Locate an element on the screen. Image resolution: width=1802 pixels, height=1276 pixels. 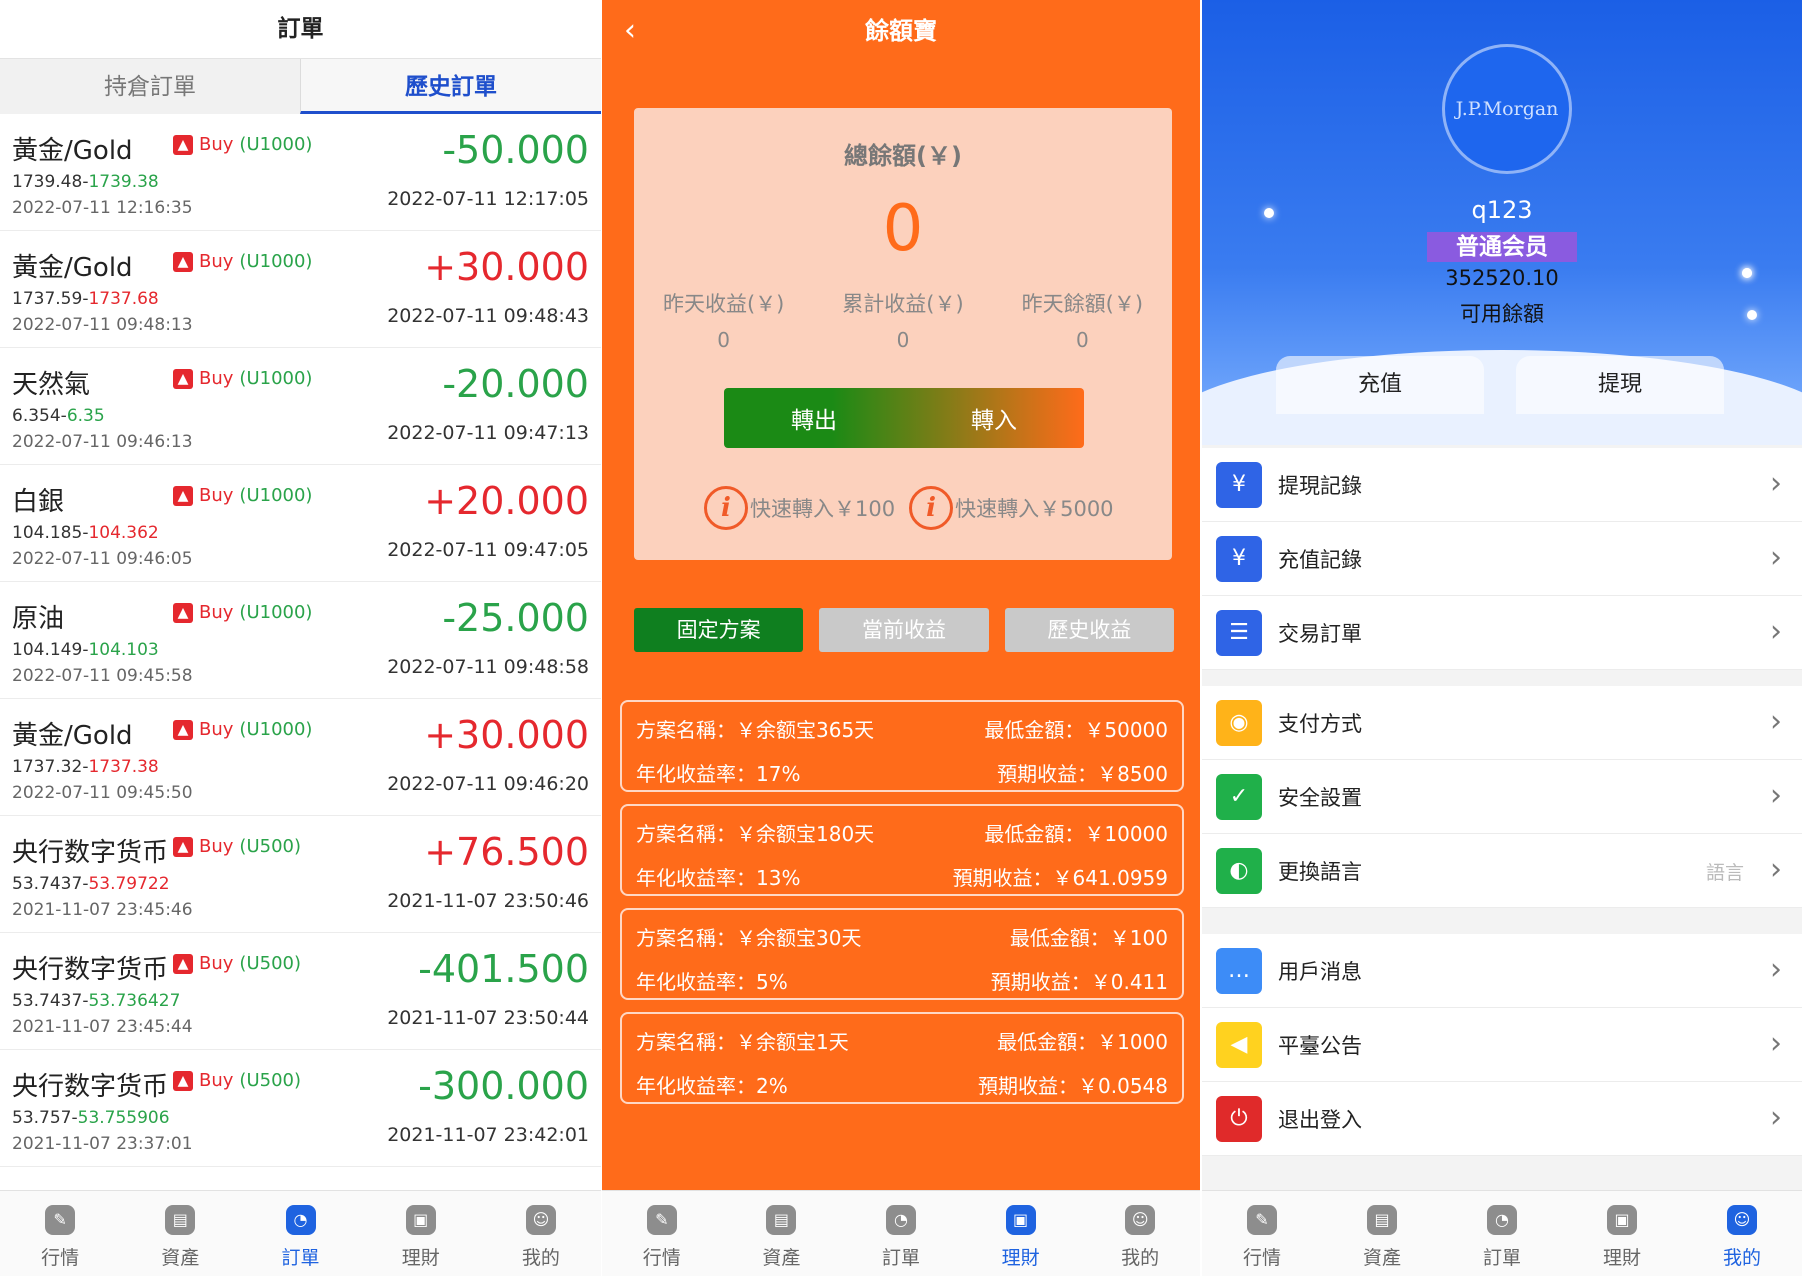
close-time: 2021-11-07 23:42:01 is located at coordinates (488, 1135).